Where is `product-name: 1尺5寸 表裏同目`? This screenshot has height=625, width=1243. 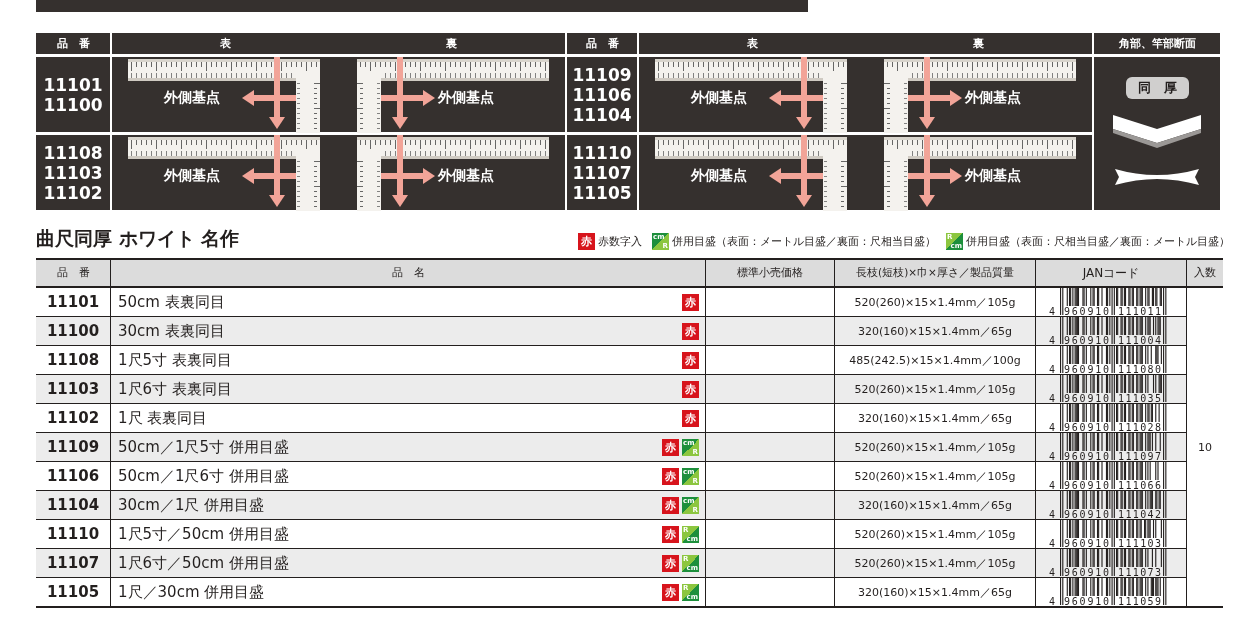
product-name: 1尺5寸 表裏同目 is located at coordinates (175, 360).